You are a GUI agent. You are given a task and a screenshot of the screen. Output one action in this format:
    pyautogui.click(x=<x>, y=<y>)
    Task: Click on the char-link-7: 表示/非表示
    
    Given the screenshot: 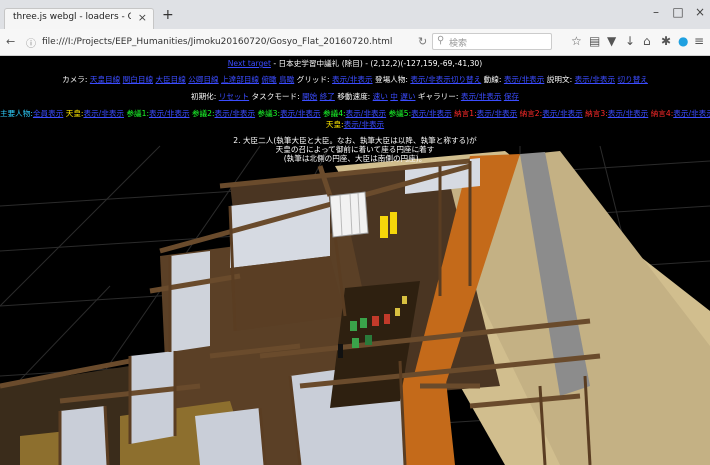 What is the action you would take?
    pyautogui.click(x=497, y=113)
    